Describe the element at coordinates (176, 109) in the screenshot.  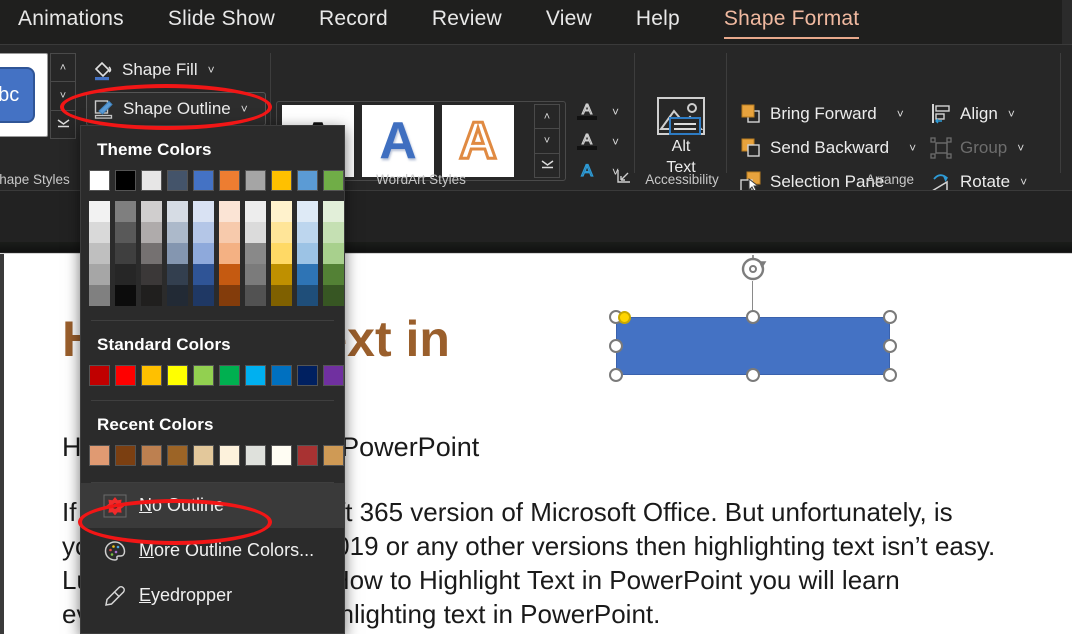
I see `shape-outline-button: Shape Outline ˅` at that location.